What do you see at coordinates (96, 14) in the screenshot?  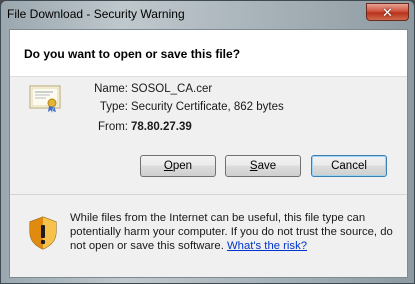 I see `window-title: File Download - Security Warning` at bounding box center [96, 14].